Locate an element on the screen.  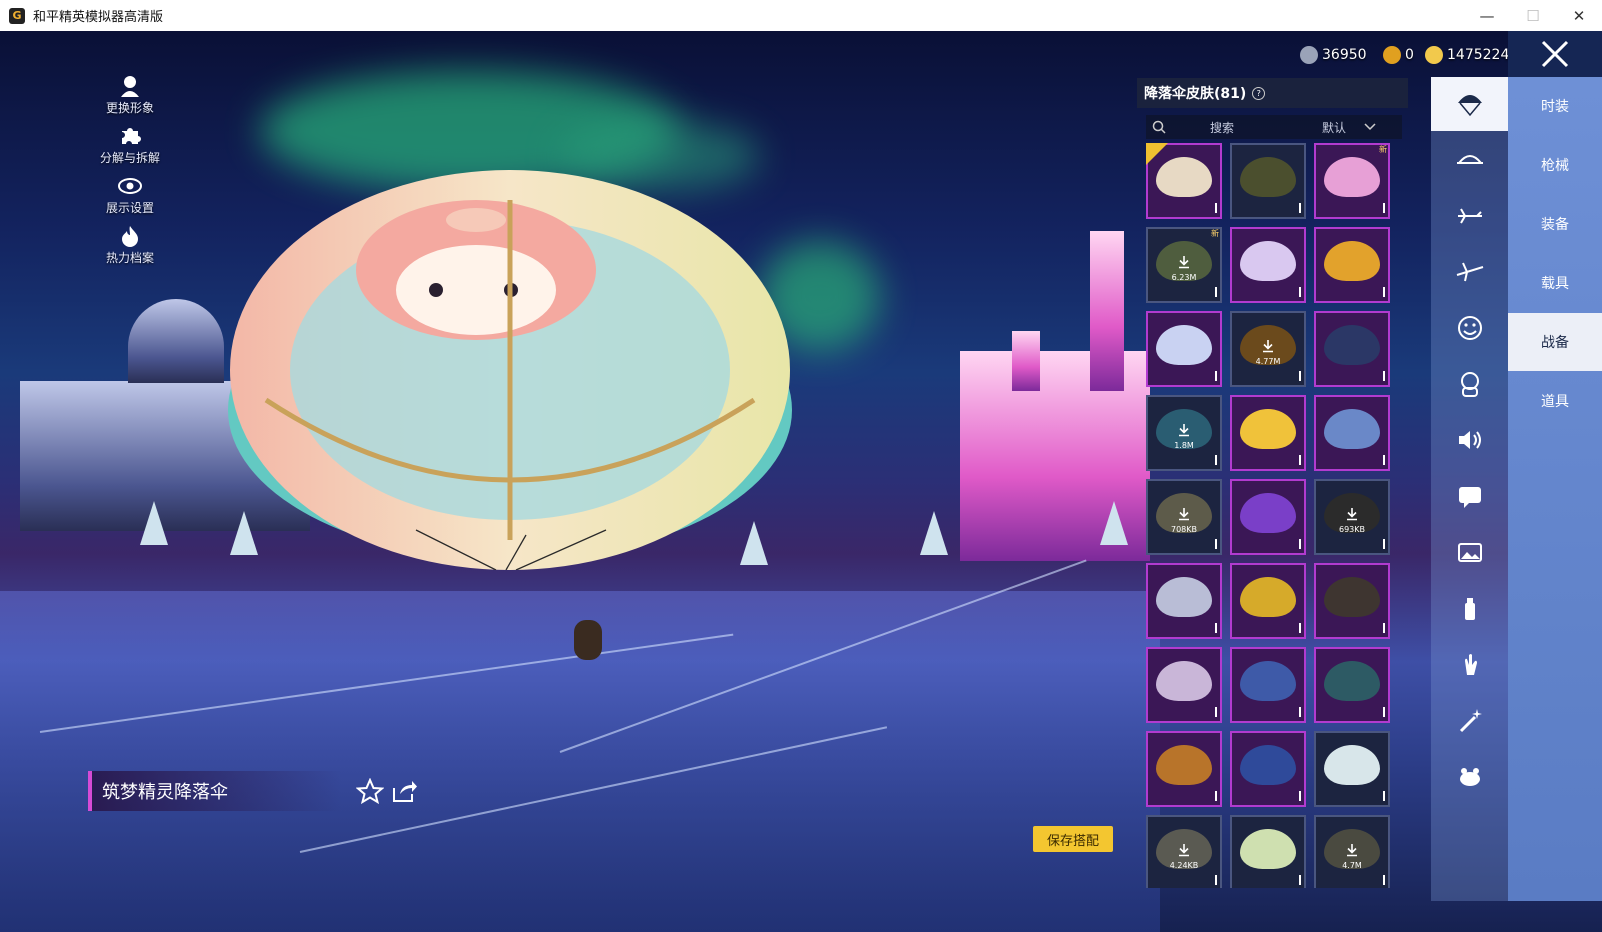
minimize-button: — is located at coordinates (1487, 15).